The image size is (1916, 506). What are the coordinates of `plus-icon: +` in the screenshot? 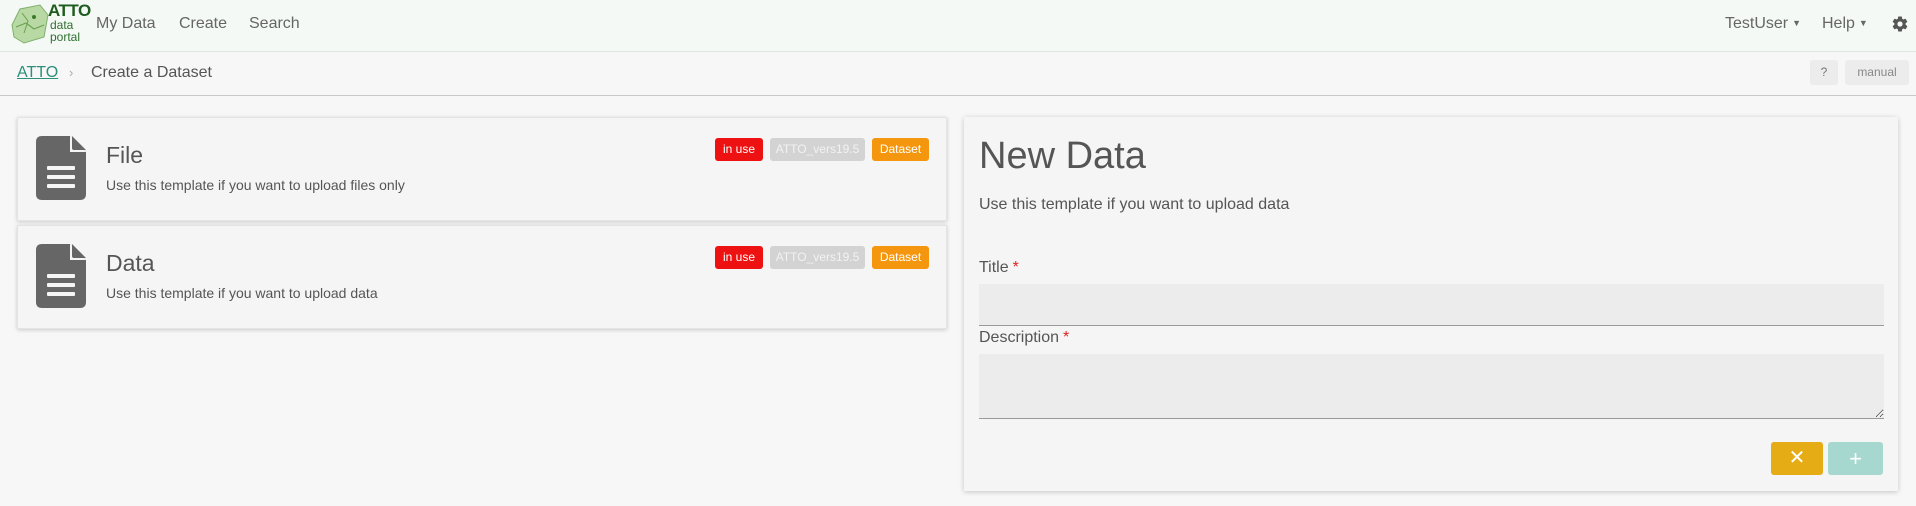 It's located at (1855, 458).